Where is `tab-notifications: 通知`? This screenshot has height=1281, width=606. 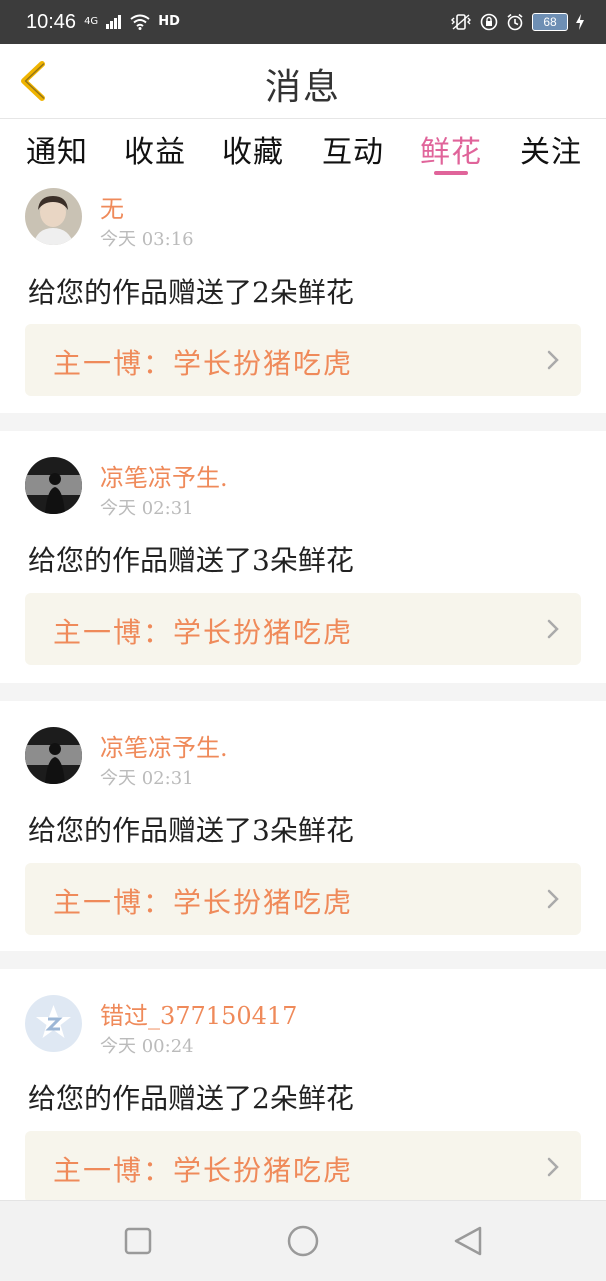 tab-notifications: 通知 is located at coordinates (57, 149).